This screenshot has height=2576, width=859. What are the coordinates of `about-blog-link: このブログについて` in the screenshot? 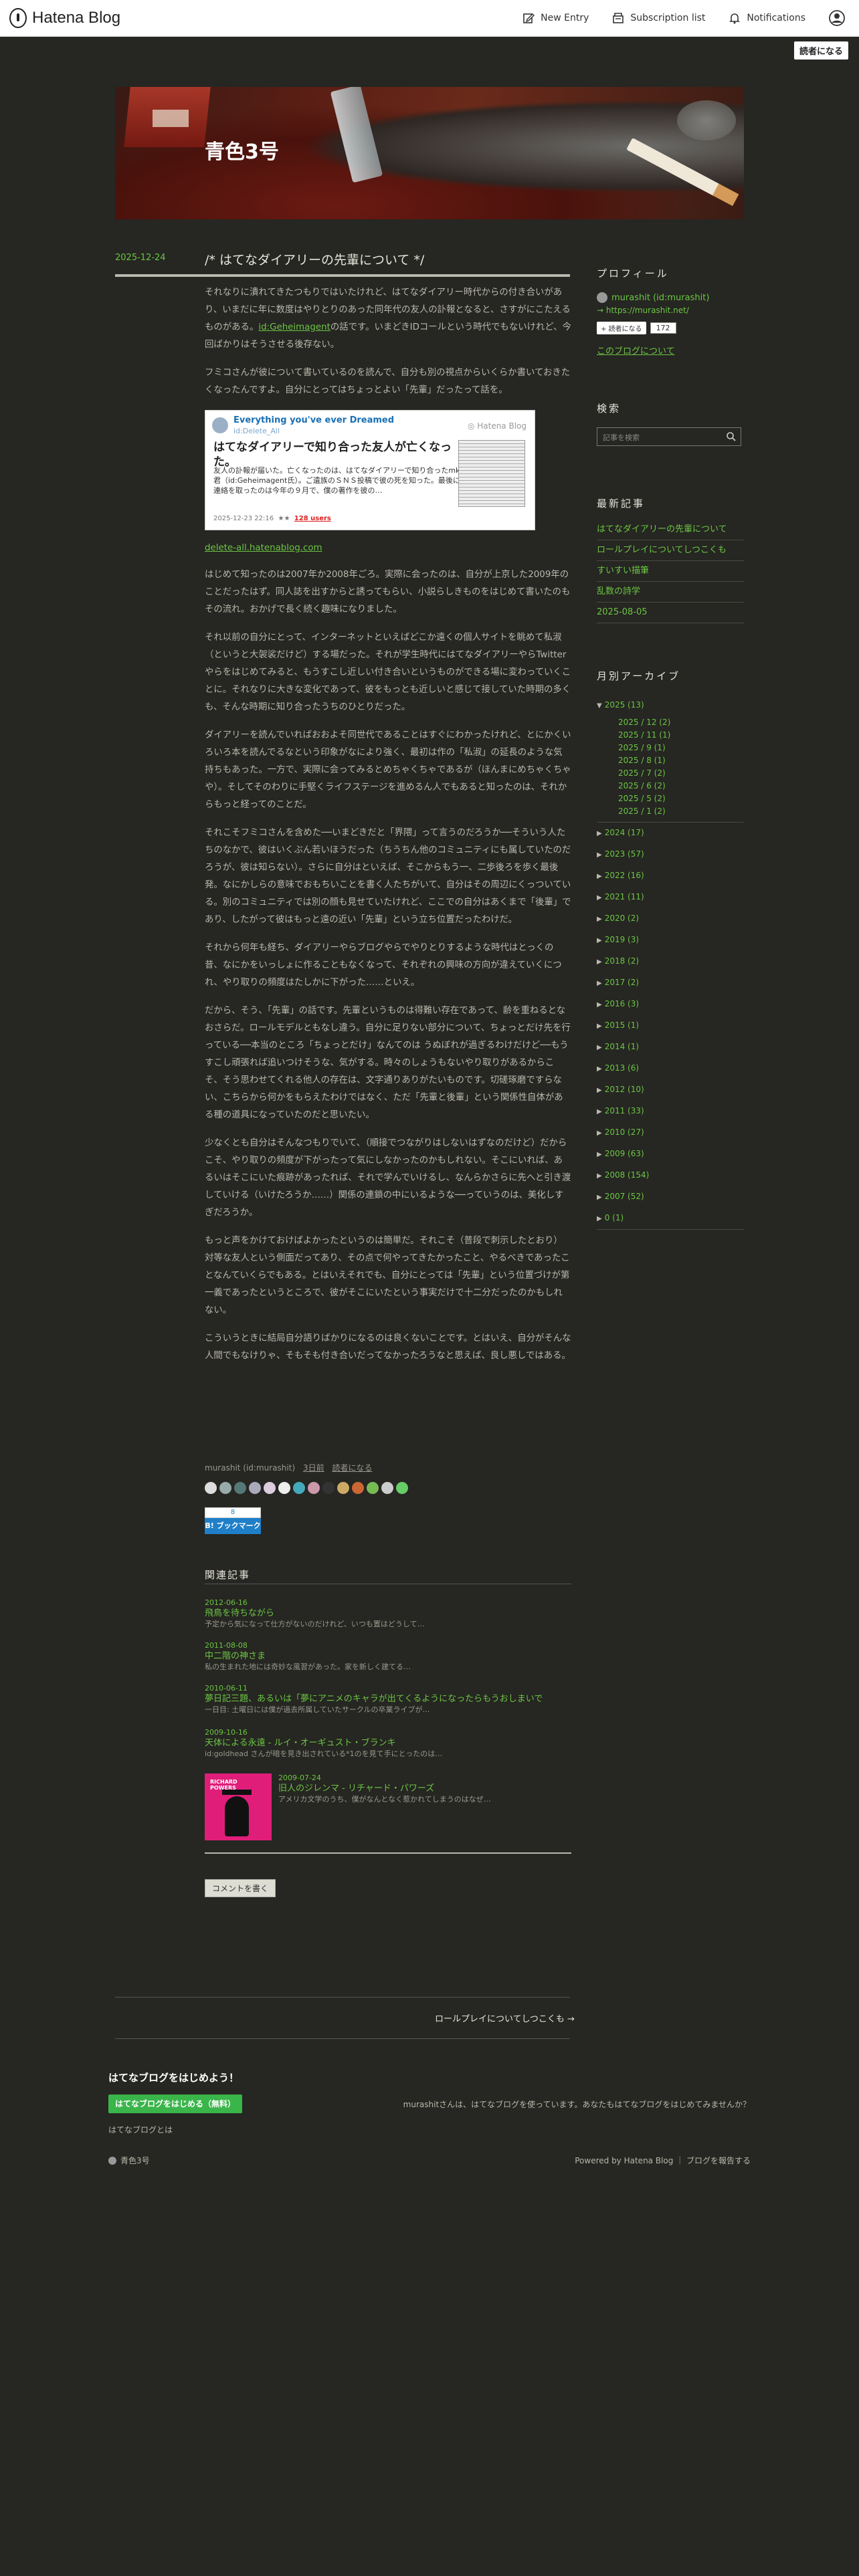 It's located at (671, 350).